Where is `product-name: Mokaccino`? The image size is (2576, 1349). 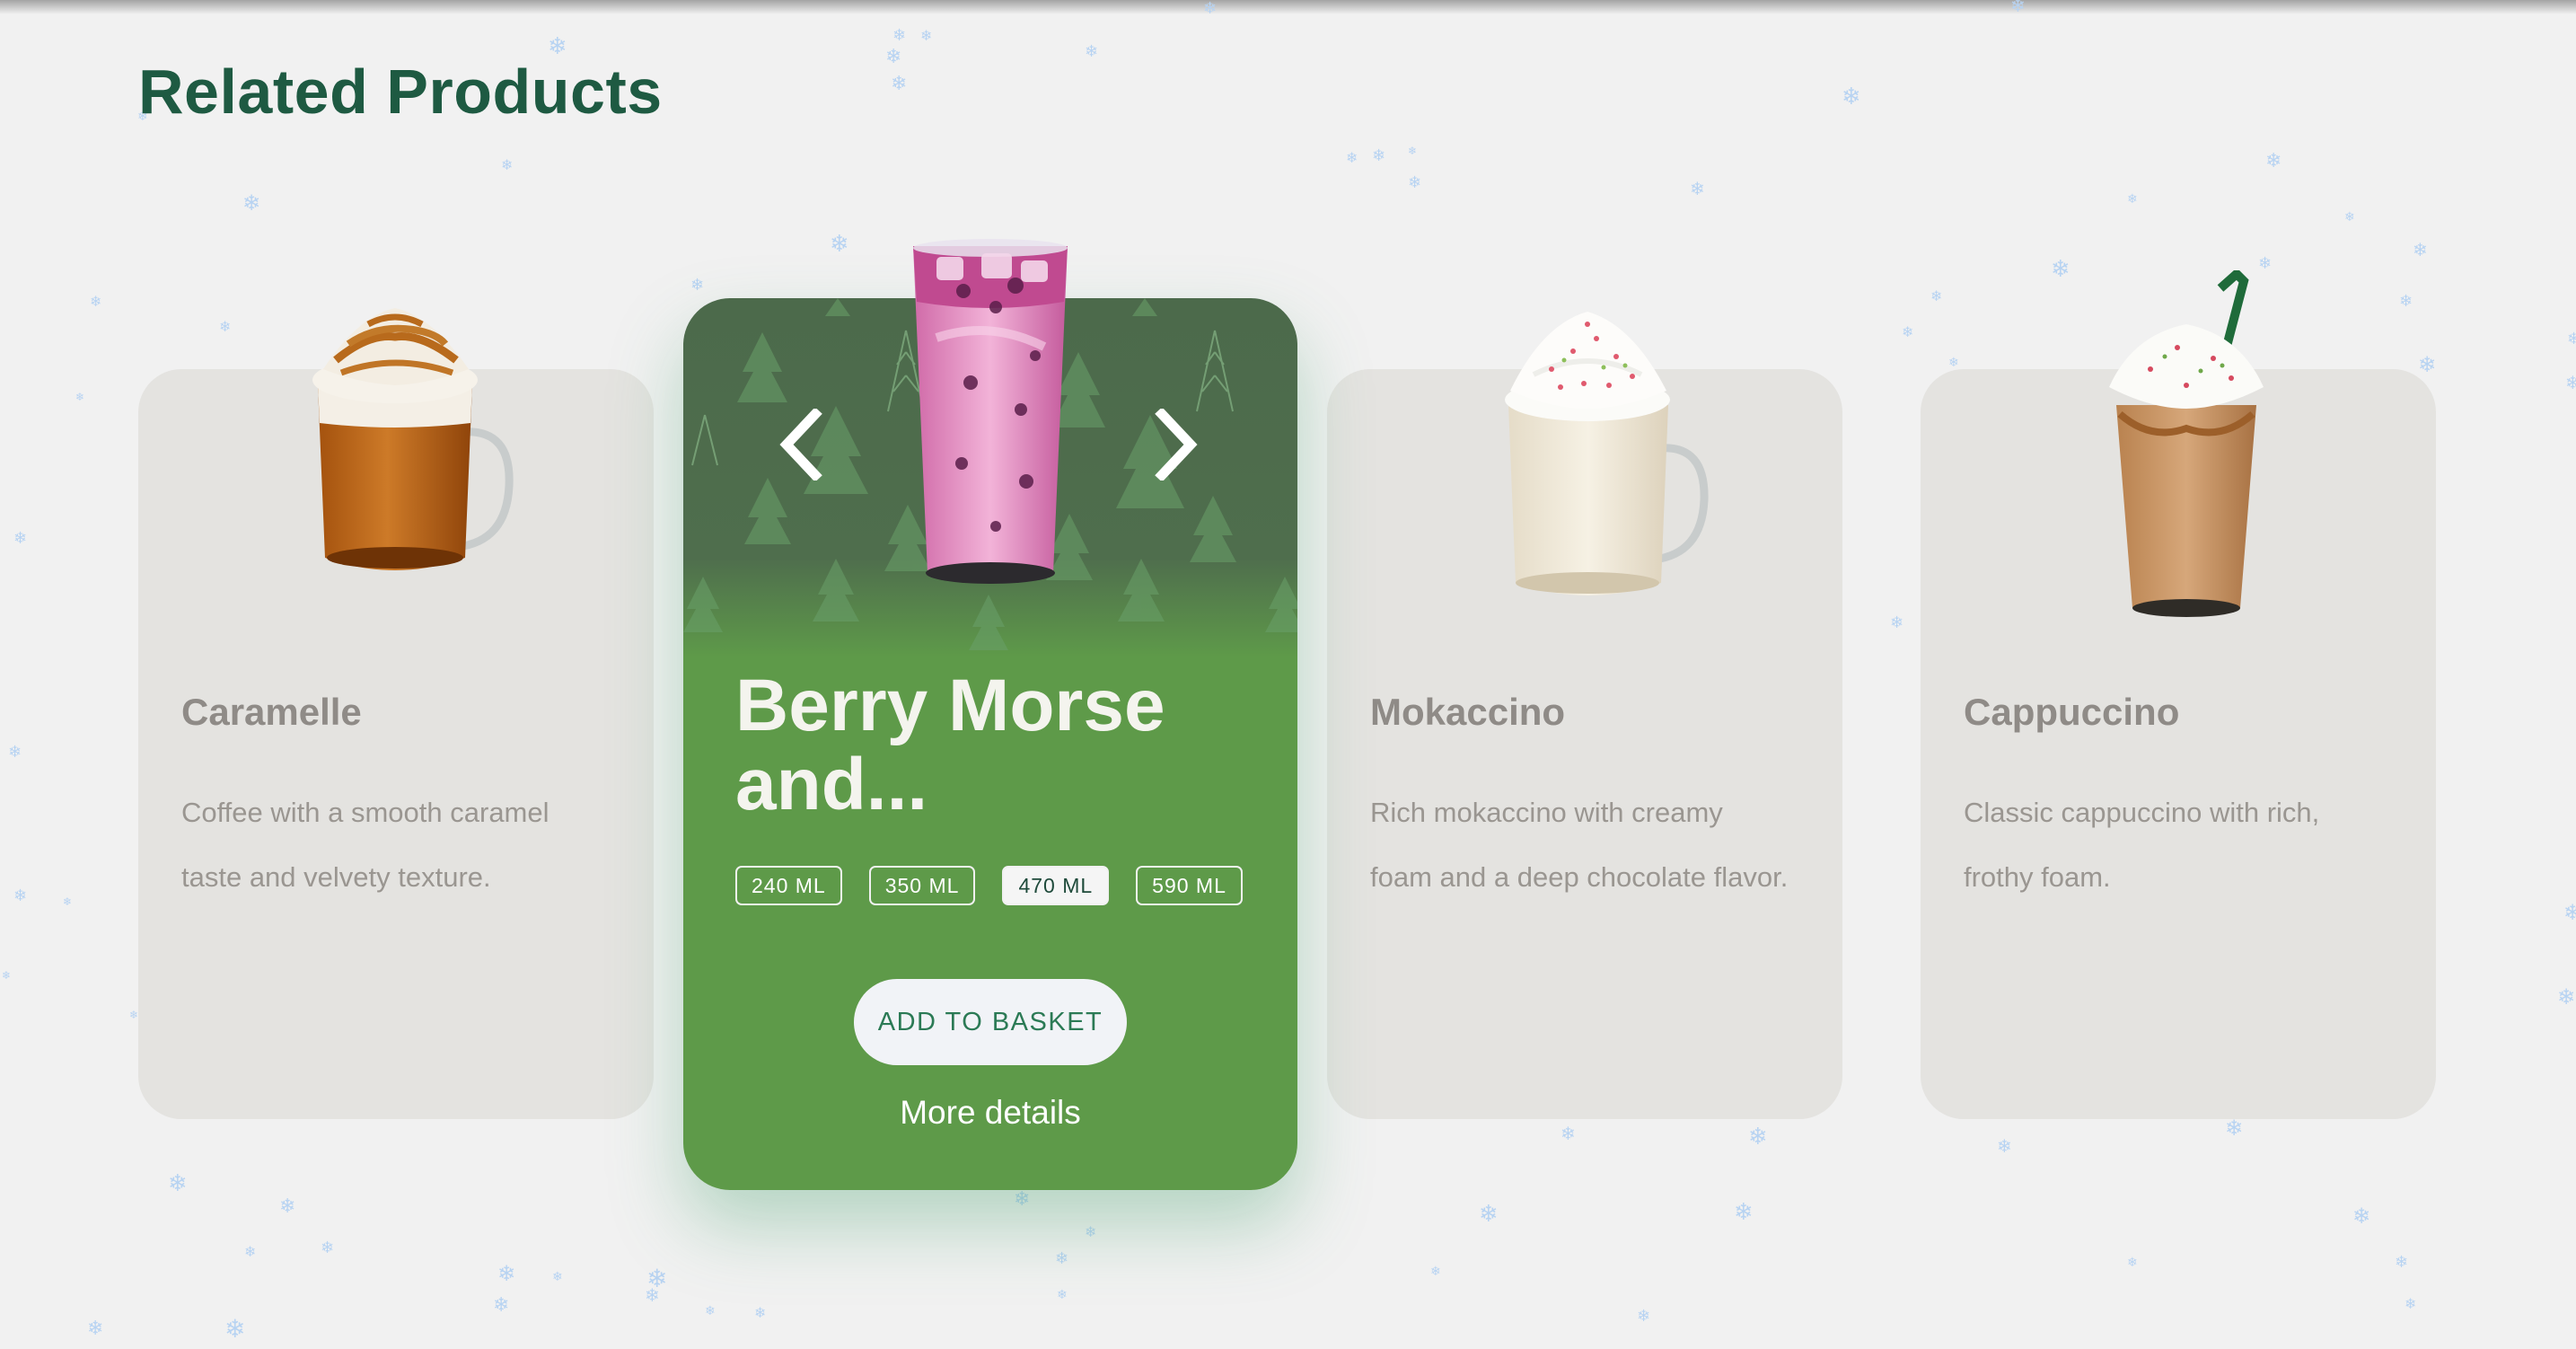
product-name: Mokaccino is located at coordinates (1468, 712).